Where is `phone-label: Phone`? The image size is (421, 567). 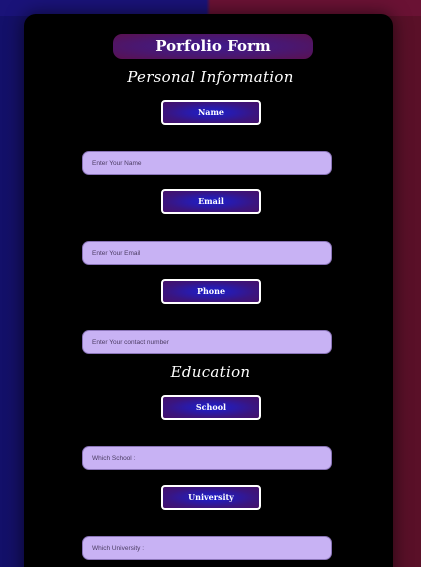 phone-label: Phone is located at coordinates (211, 291).